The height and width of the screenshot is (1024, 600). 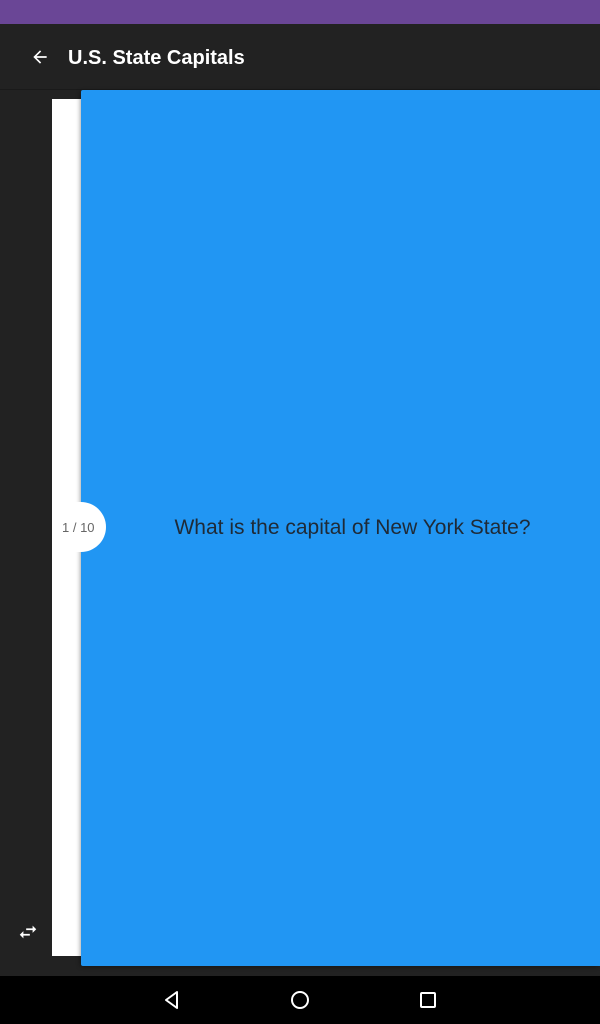 I want to click on app-bar: U.S. State Capitals, so click(x=300, y=57).